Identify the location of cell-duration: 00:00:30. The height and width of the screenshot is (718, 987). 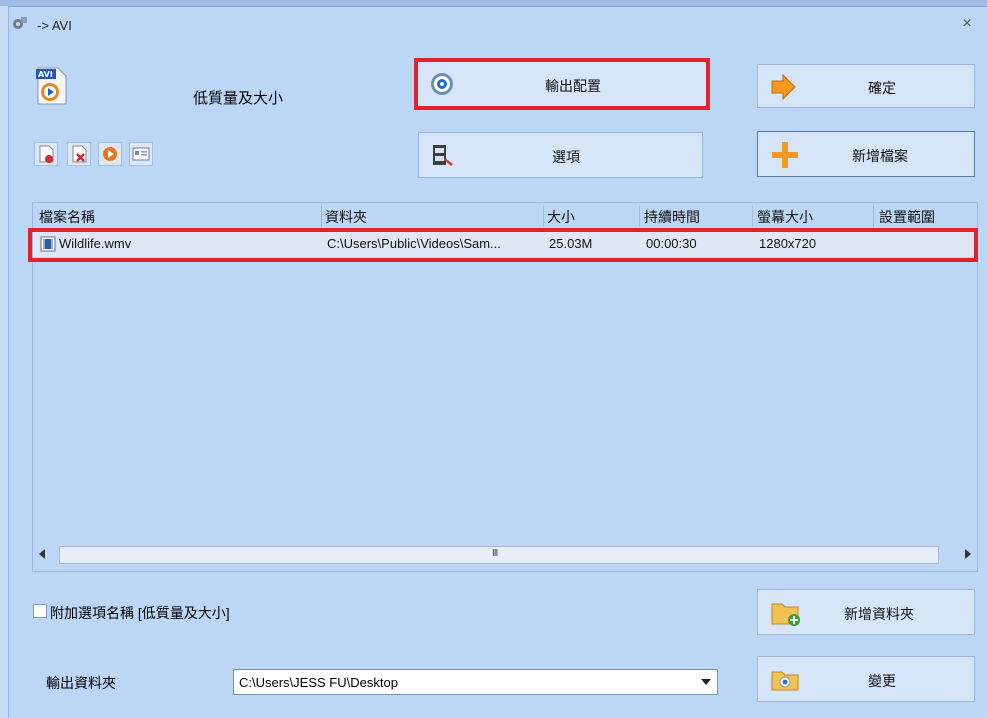
(671, 243).